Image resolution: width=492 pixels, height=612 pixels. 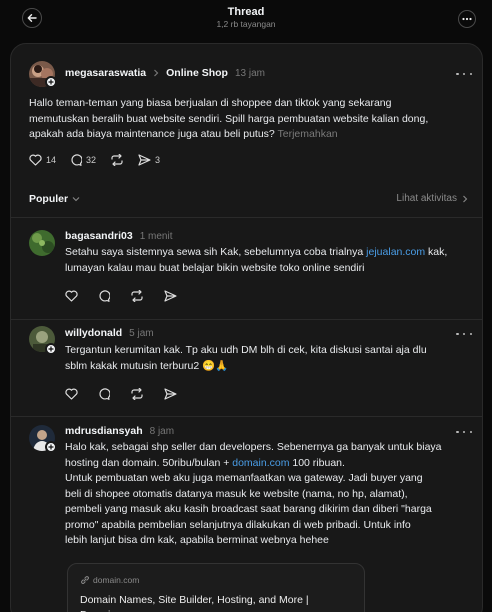 I want to click on sort-bar: Populer Lihat aktivitas, so click(x=246, y=199).